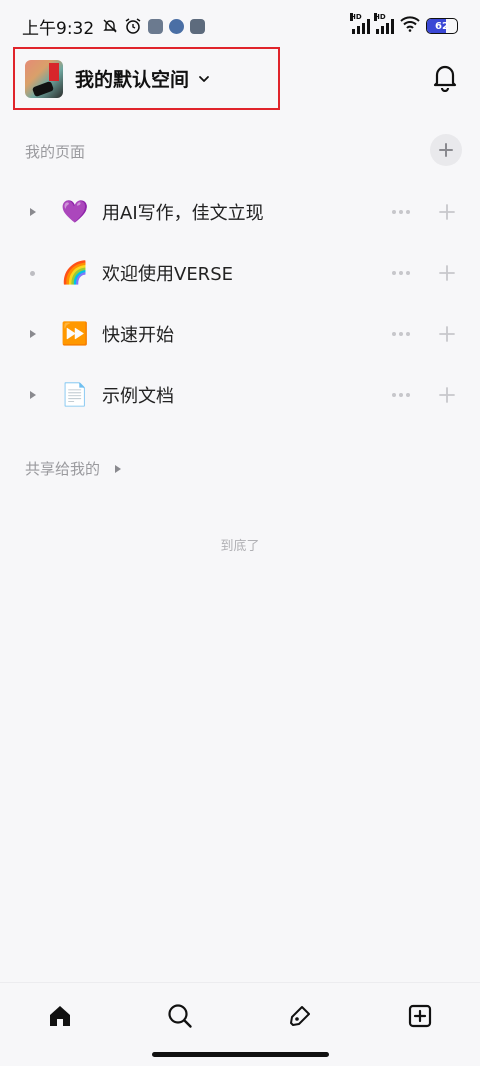 This screenshot has width=480, height=1066. I want to click on workspace-avatar, so click(44, 78).